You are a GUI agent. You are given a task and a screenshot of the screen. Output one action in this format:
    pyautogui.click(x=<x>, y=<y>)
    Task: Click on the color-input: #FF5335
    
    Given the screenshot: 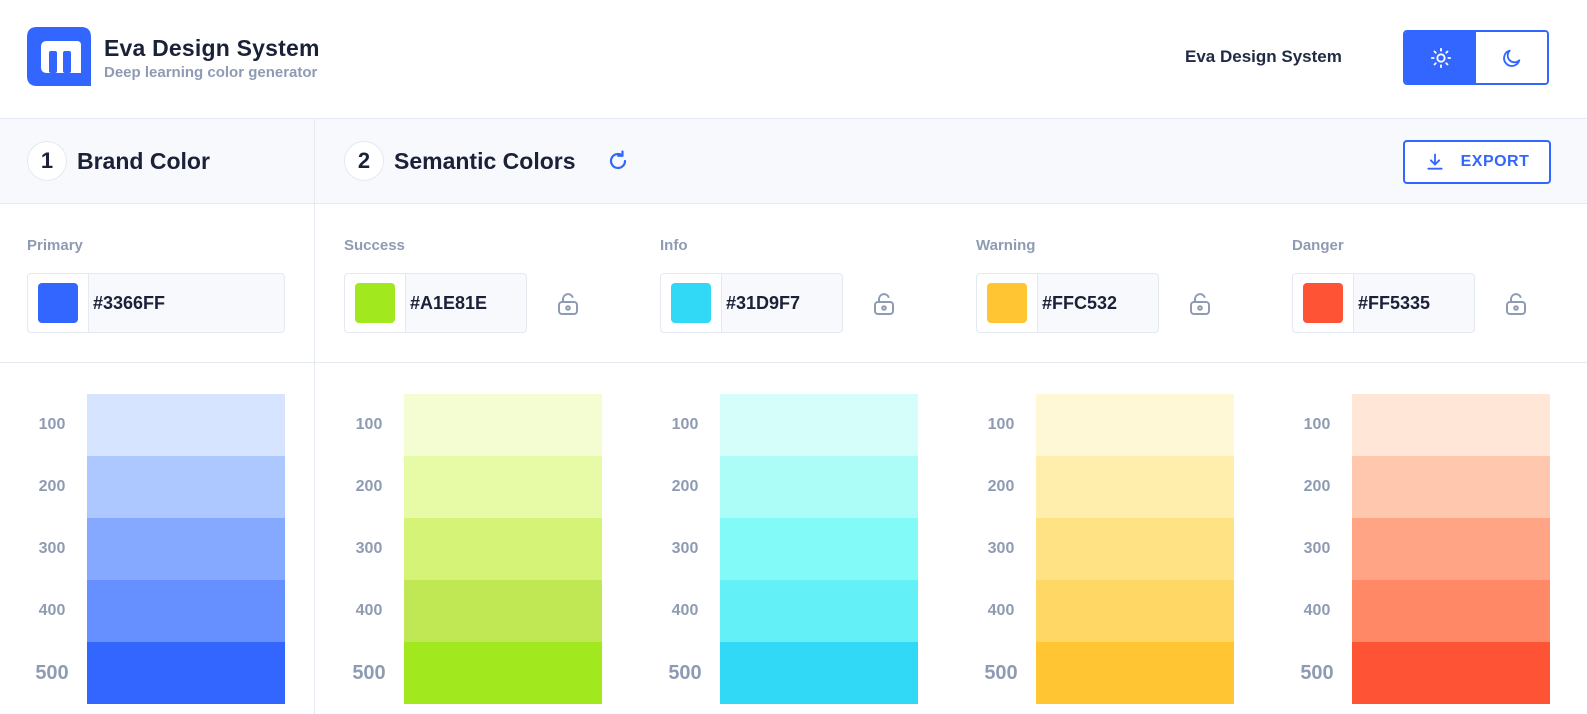 What is the action you would take?
    pyautogui.click(x=1383, y=303)
    